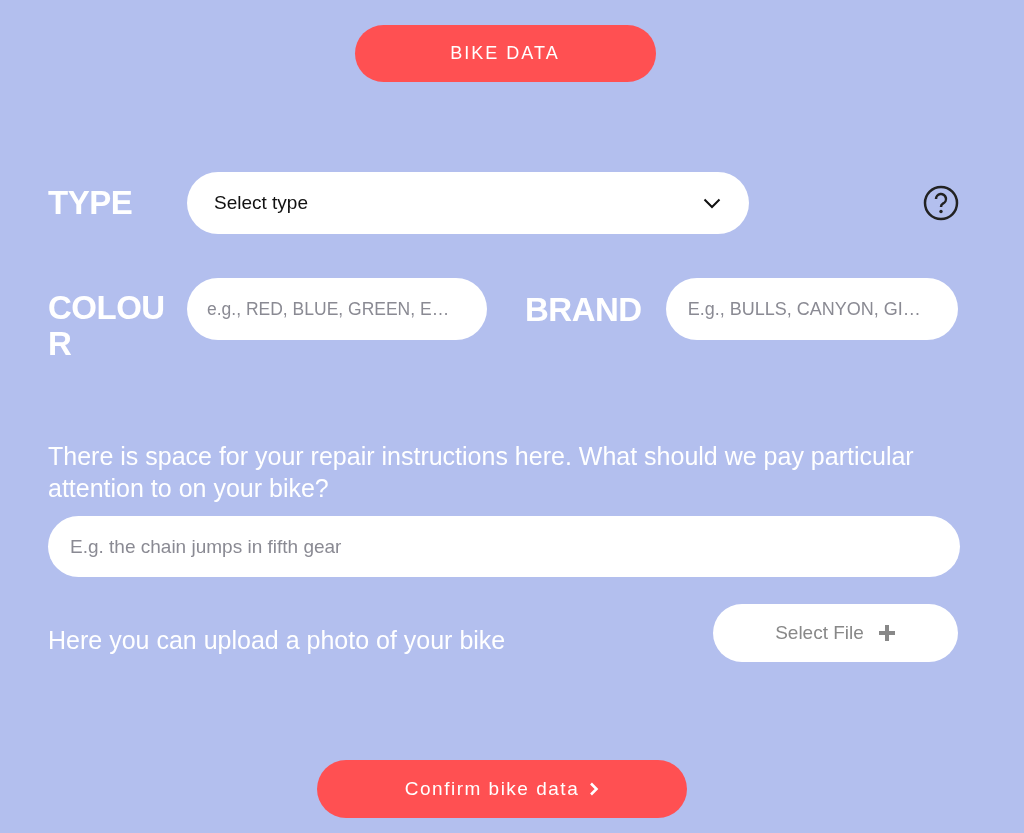 The height and width of the screenshot is (833, 1024). What do you see at coordinates (835, 633) in the screenshot?
I see `select-file-button: Select File` at bounding box center [835, 633].